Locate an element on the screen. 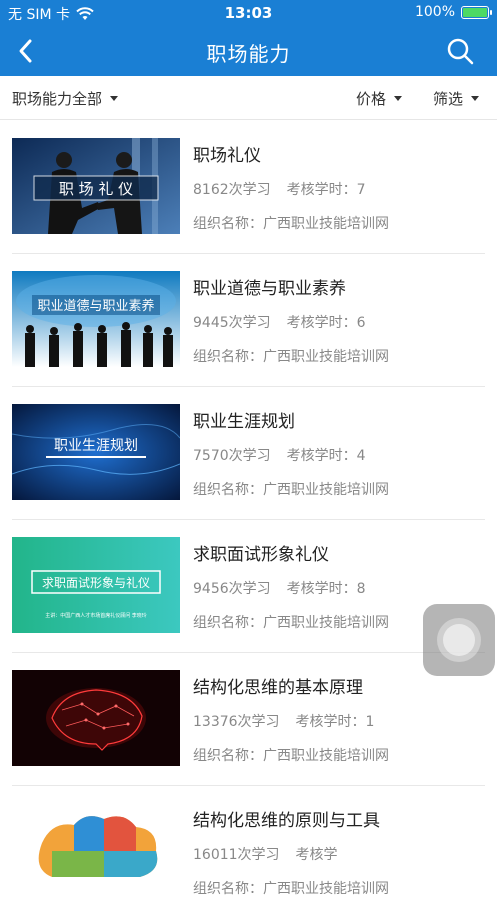  svg-text: 职业道德与职业素养 is located at coordinates (95, 306).